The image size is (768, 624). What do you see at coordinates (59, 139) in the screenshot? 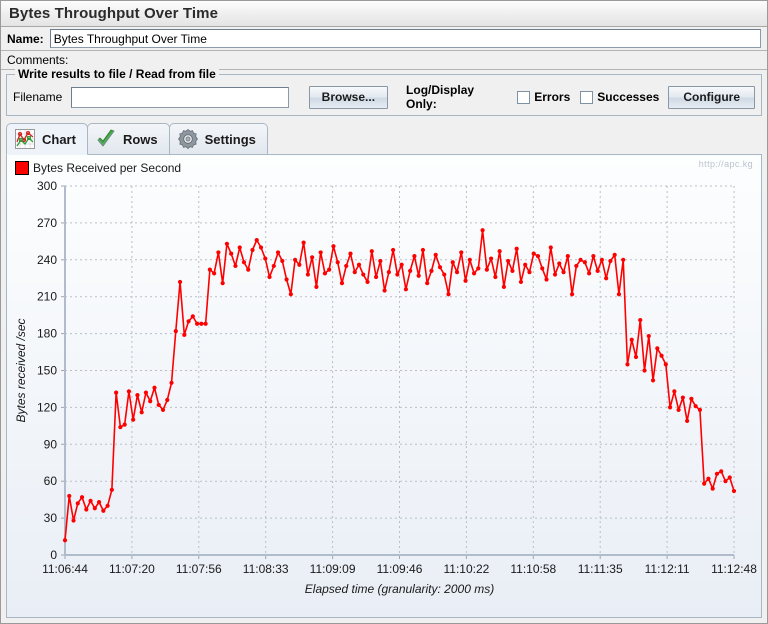
I see `tab-chart-label: Chart` at bounding box center [59, 139].